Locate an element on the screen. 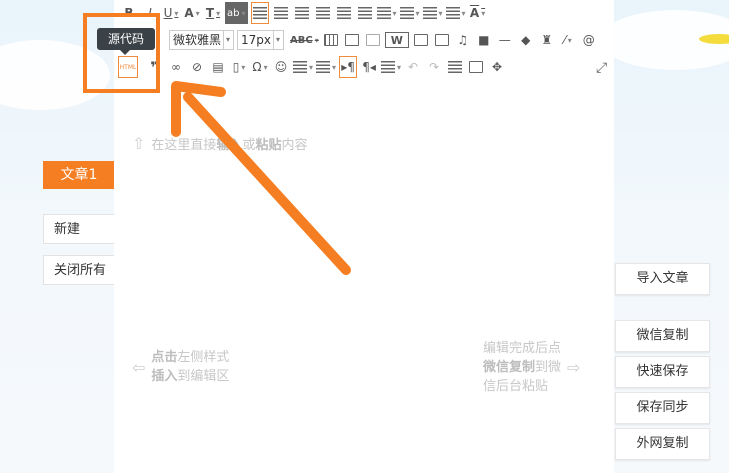 This screenshot has height=473, width=729. wechat-copy-button: 微信复制 is located at coordinates (662, 336).